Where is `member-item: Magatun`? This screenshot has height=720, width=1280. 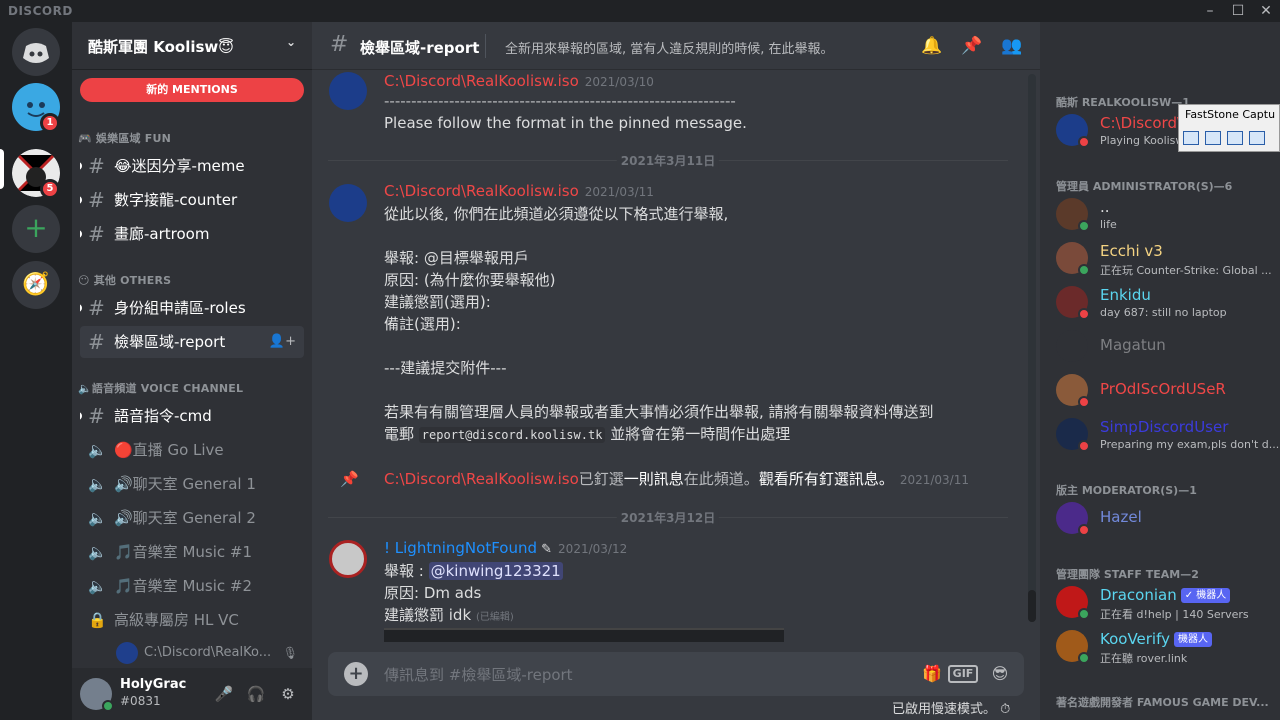 member-item: Magatun is located at coordinates (1168, 347).